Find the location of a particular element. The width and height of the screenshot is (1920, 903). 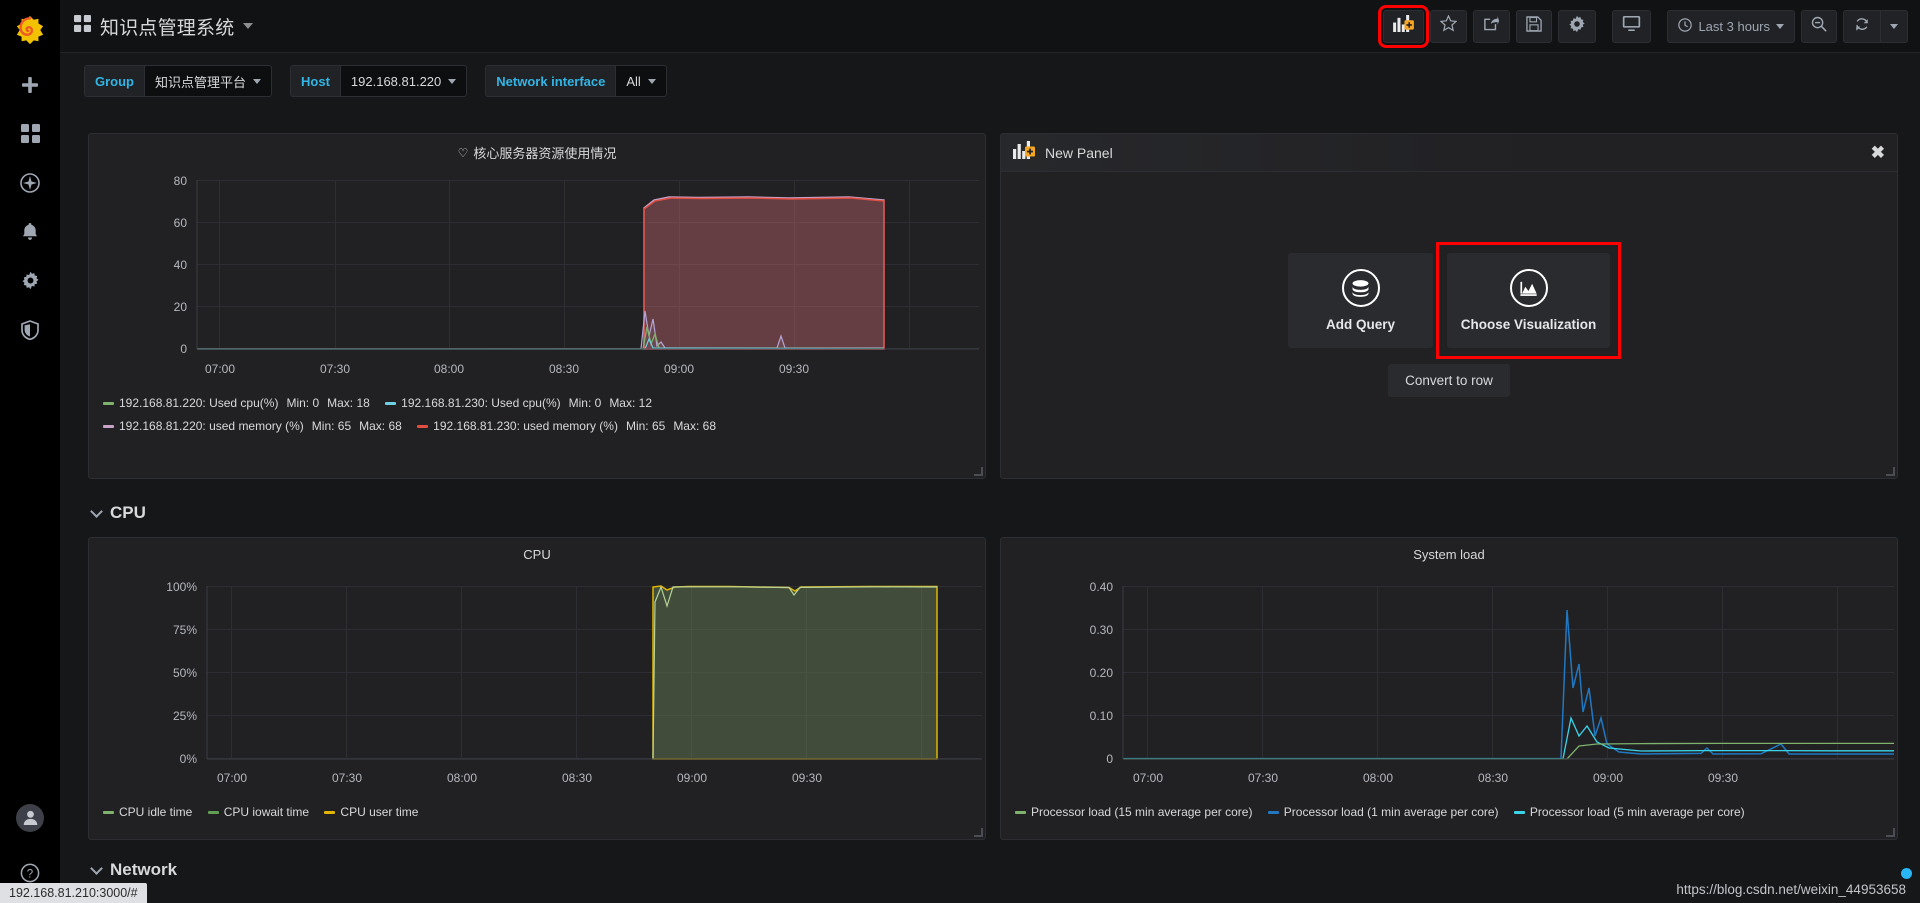

sidebar-item-explore is located at coordinates (30, 182).